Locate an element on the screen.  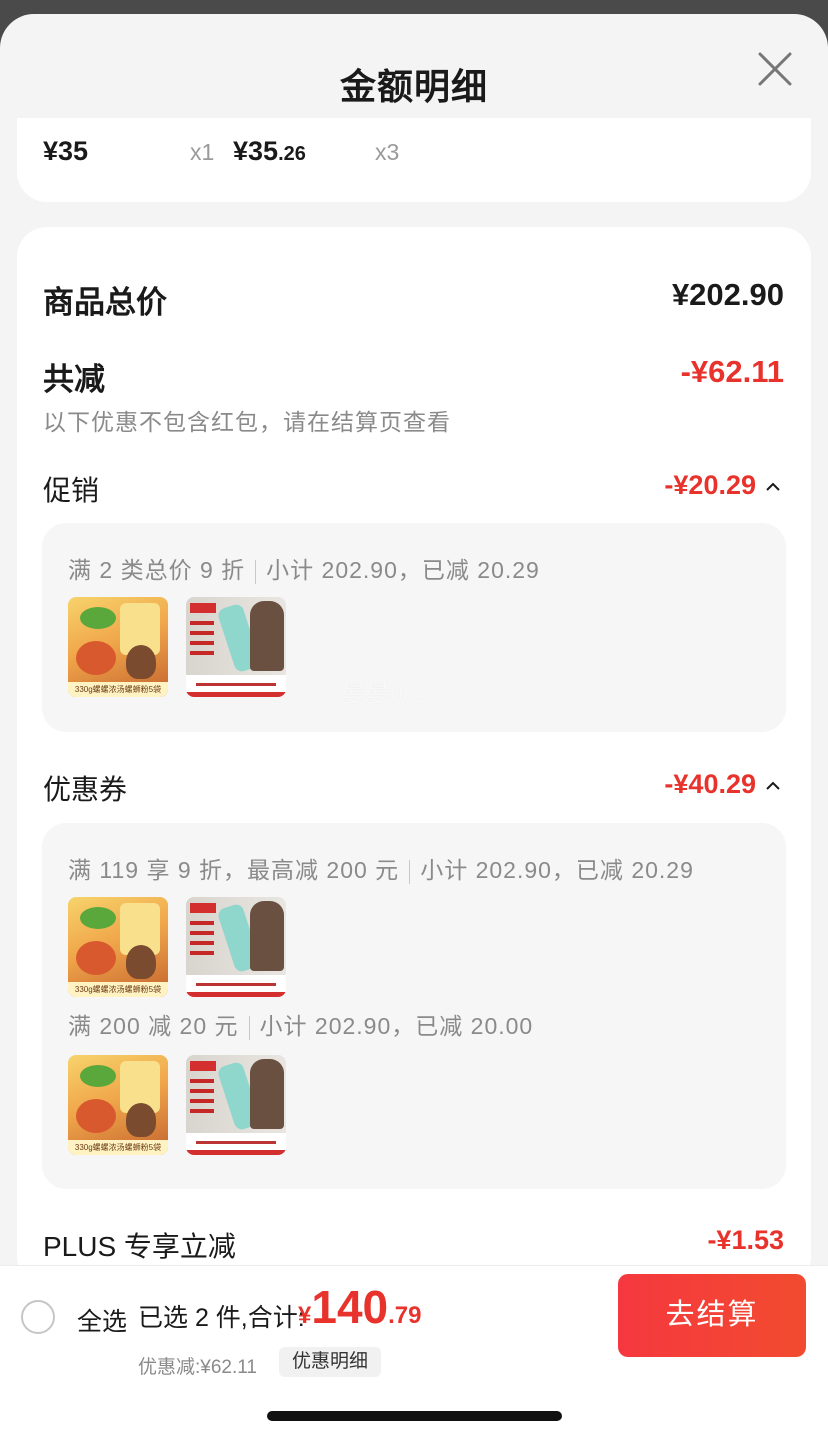
coupon-rule: 满 119 享 9 折，最高减 200 元小计 202.90，已减 20.29 is located at coordinates (381, 868).